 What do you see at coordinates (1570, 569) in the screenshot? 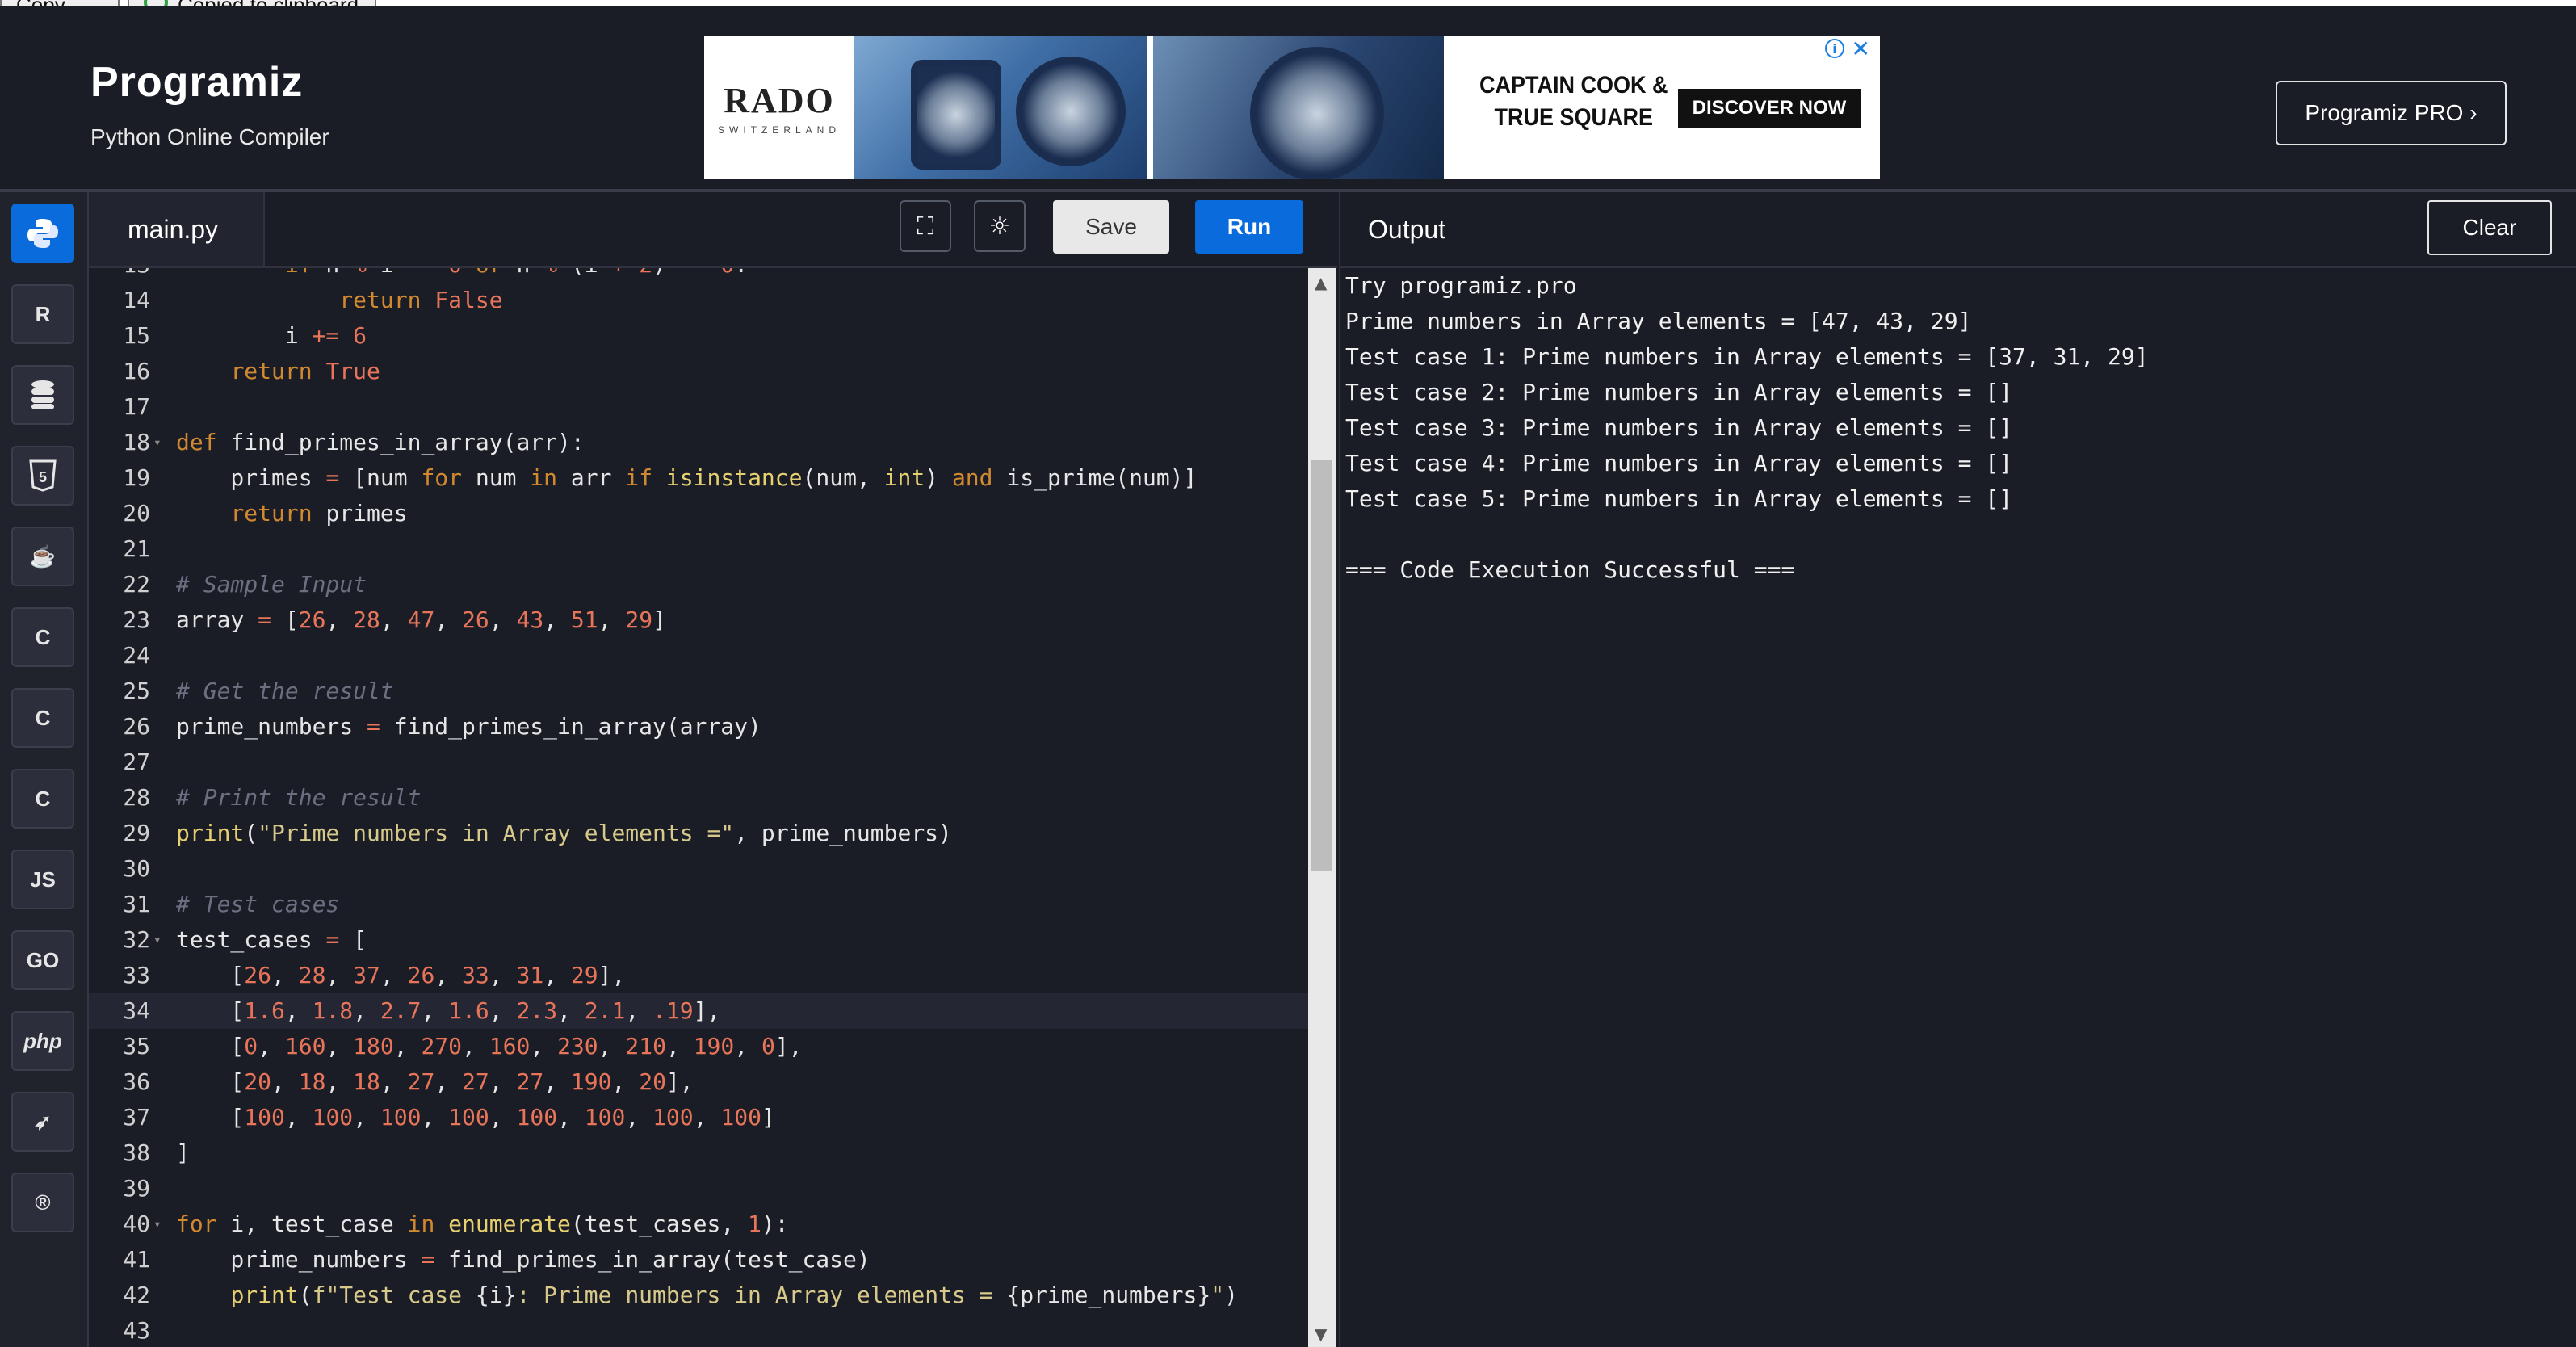
I see `output-status-line: === Code Execution Successful ===` at bounding box center [1570, 569].